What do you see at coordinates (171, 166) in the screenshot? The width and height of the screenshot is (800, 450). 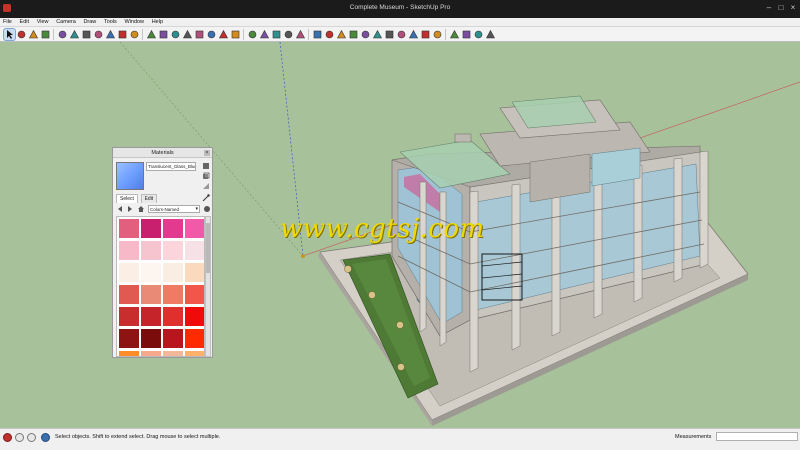 I see `material-name-field: Translucent_Glass_Blue` at bounding box center [171, 166].